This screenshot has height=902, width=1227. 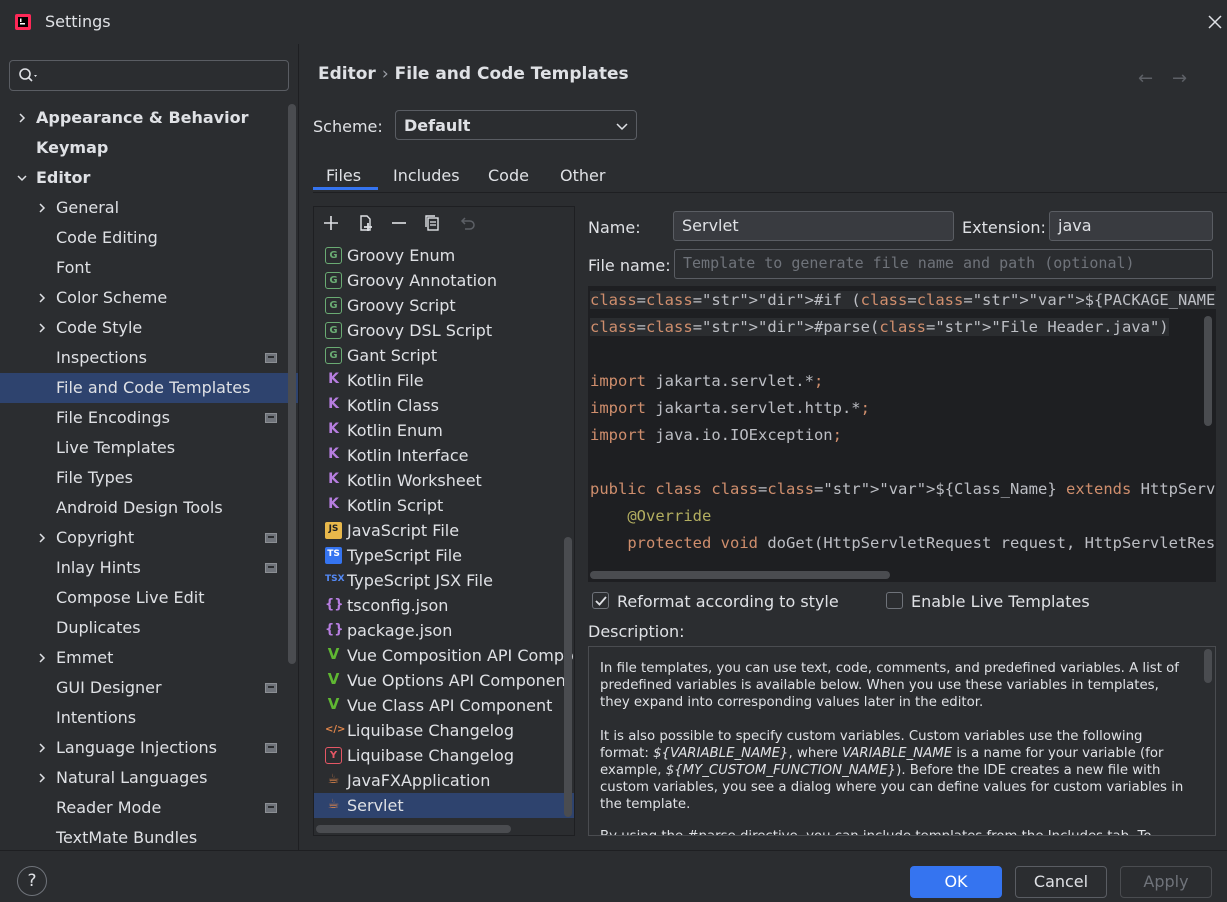 I want to click on editor-hscrollbar, so click(x=740, y=575).